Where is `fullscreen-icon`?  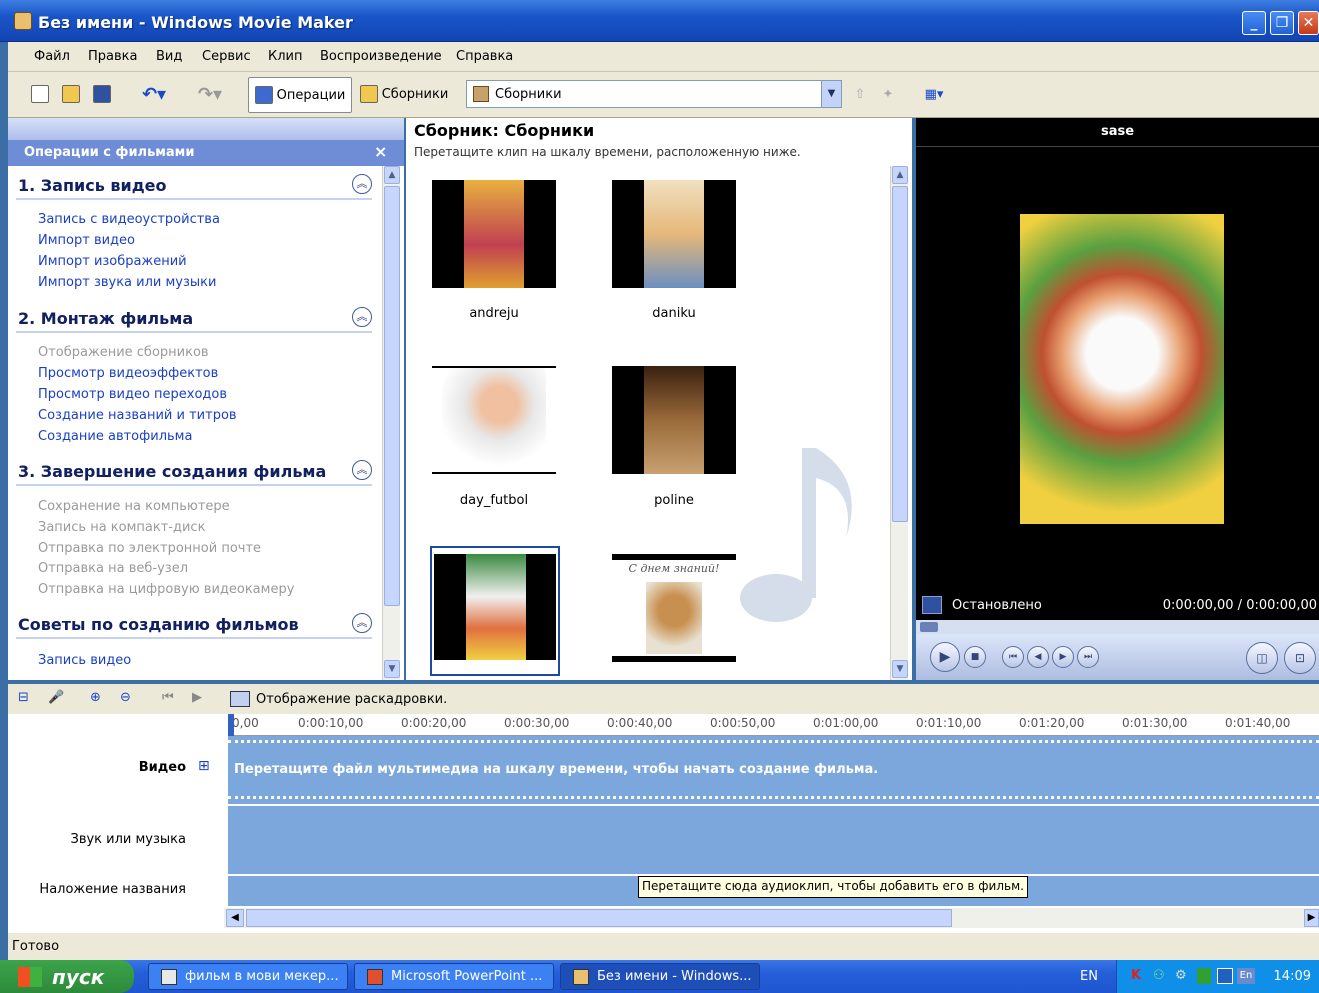 fullscreen-icon is located at coordinates (932, 605).